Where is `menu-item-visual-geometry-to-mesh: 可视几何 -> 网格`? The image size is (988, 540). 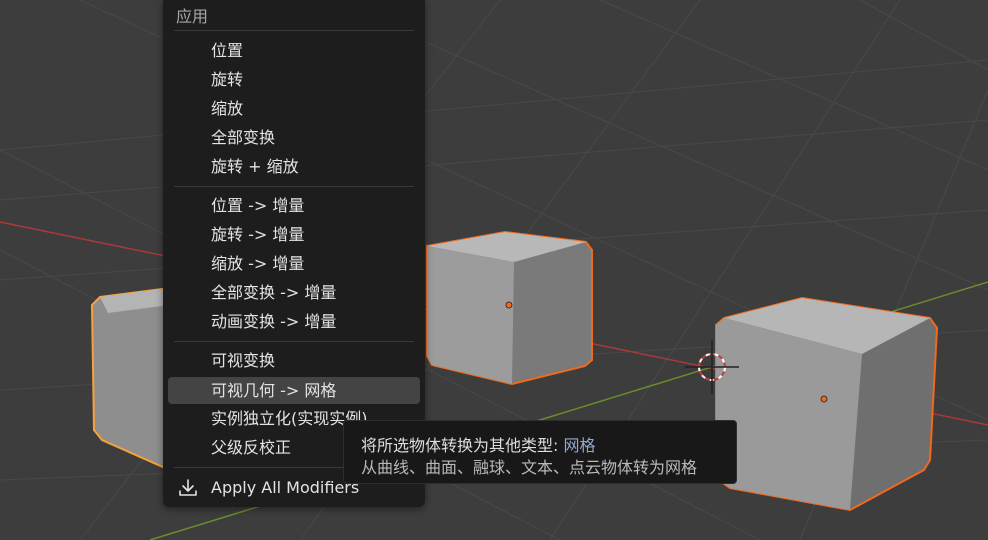 menu-item-visual-geometry-to-mesh: 可视几何 -> 网格 is located at coordinates (294, 390).